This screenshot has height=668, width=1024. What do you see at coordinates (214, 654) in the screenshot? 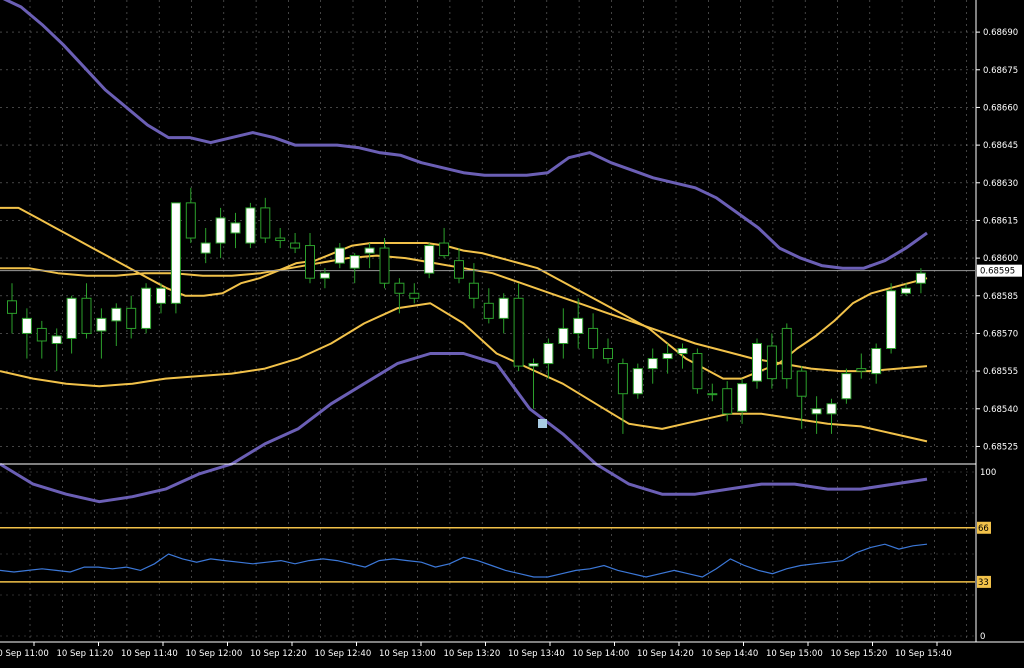
I see `x-tick-label: 10 Sep 12:00` at bounding box center [214, 654].